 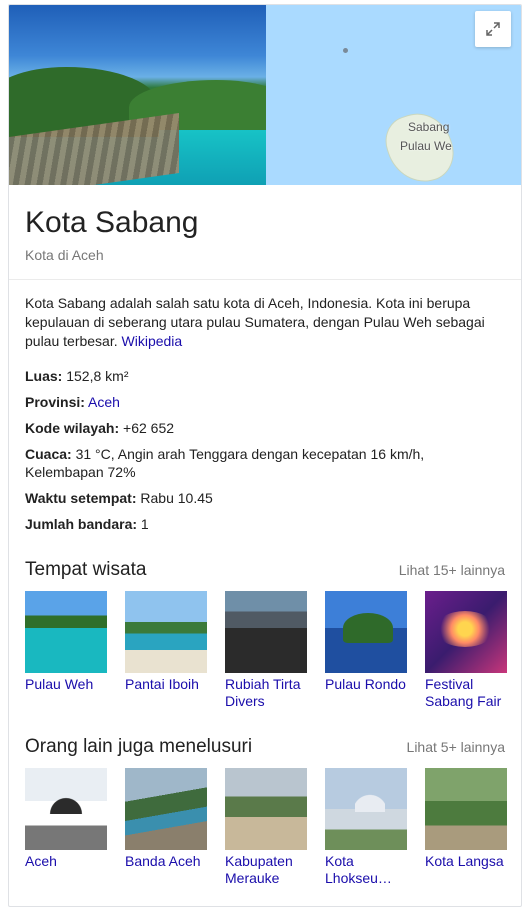 What do you see at coordinates (81, 524) in the screenshot?
I see `fact-label: Jumlah bandara:` at bounding box center [81, 524].